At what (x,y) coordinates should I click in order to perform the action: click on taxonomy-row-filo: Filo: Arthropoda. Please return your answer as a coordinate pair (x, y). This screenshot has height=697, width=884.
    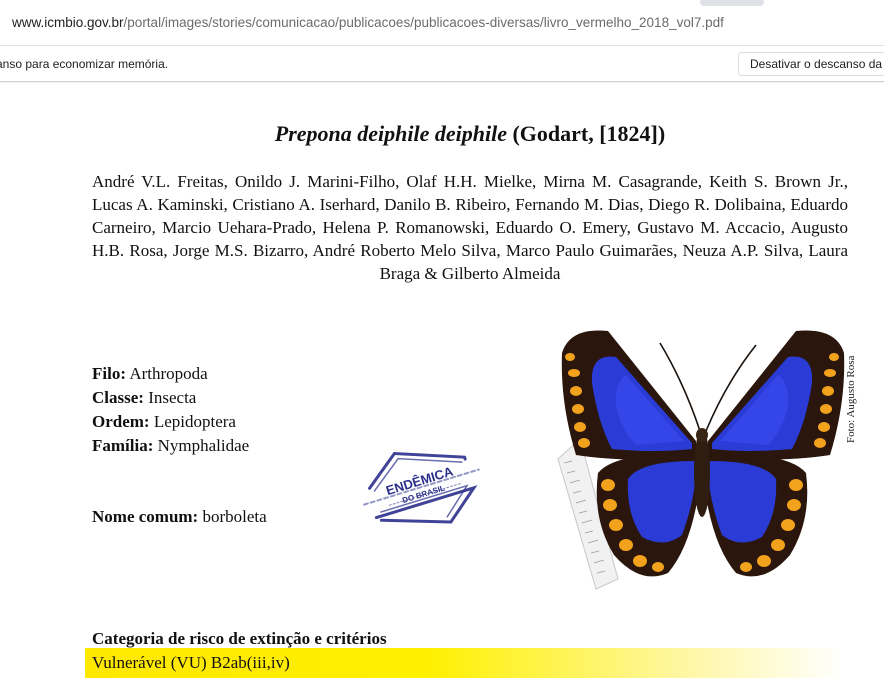
    Looking at the image, I should click on (170, 374).